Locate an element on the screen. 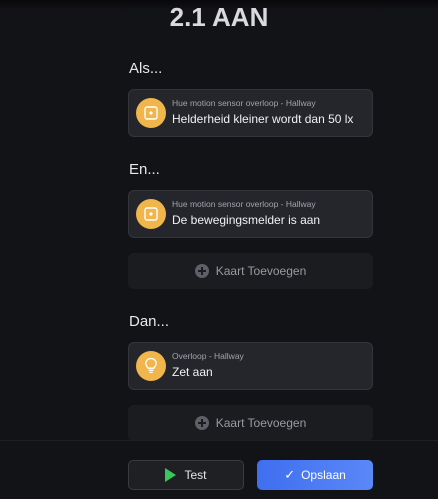 The height and width of the screenshot is (499, 438). page-title: 2.1 AAN is located at coordinates (219, 16).